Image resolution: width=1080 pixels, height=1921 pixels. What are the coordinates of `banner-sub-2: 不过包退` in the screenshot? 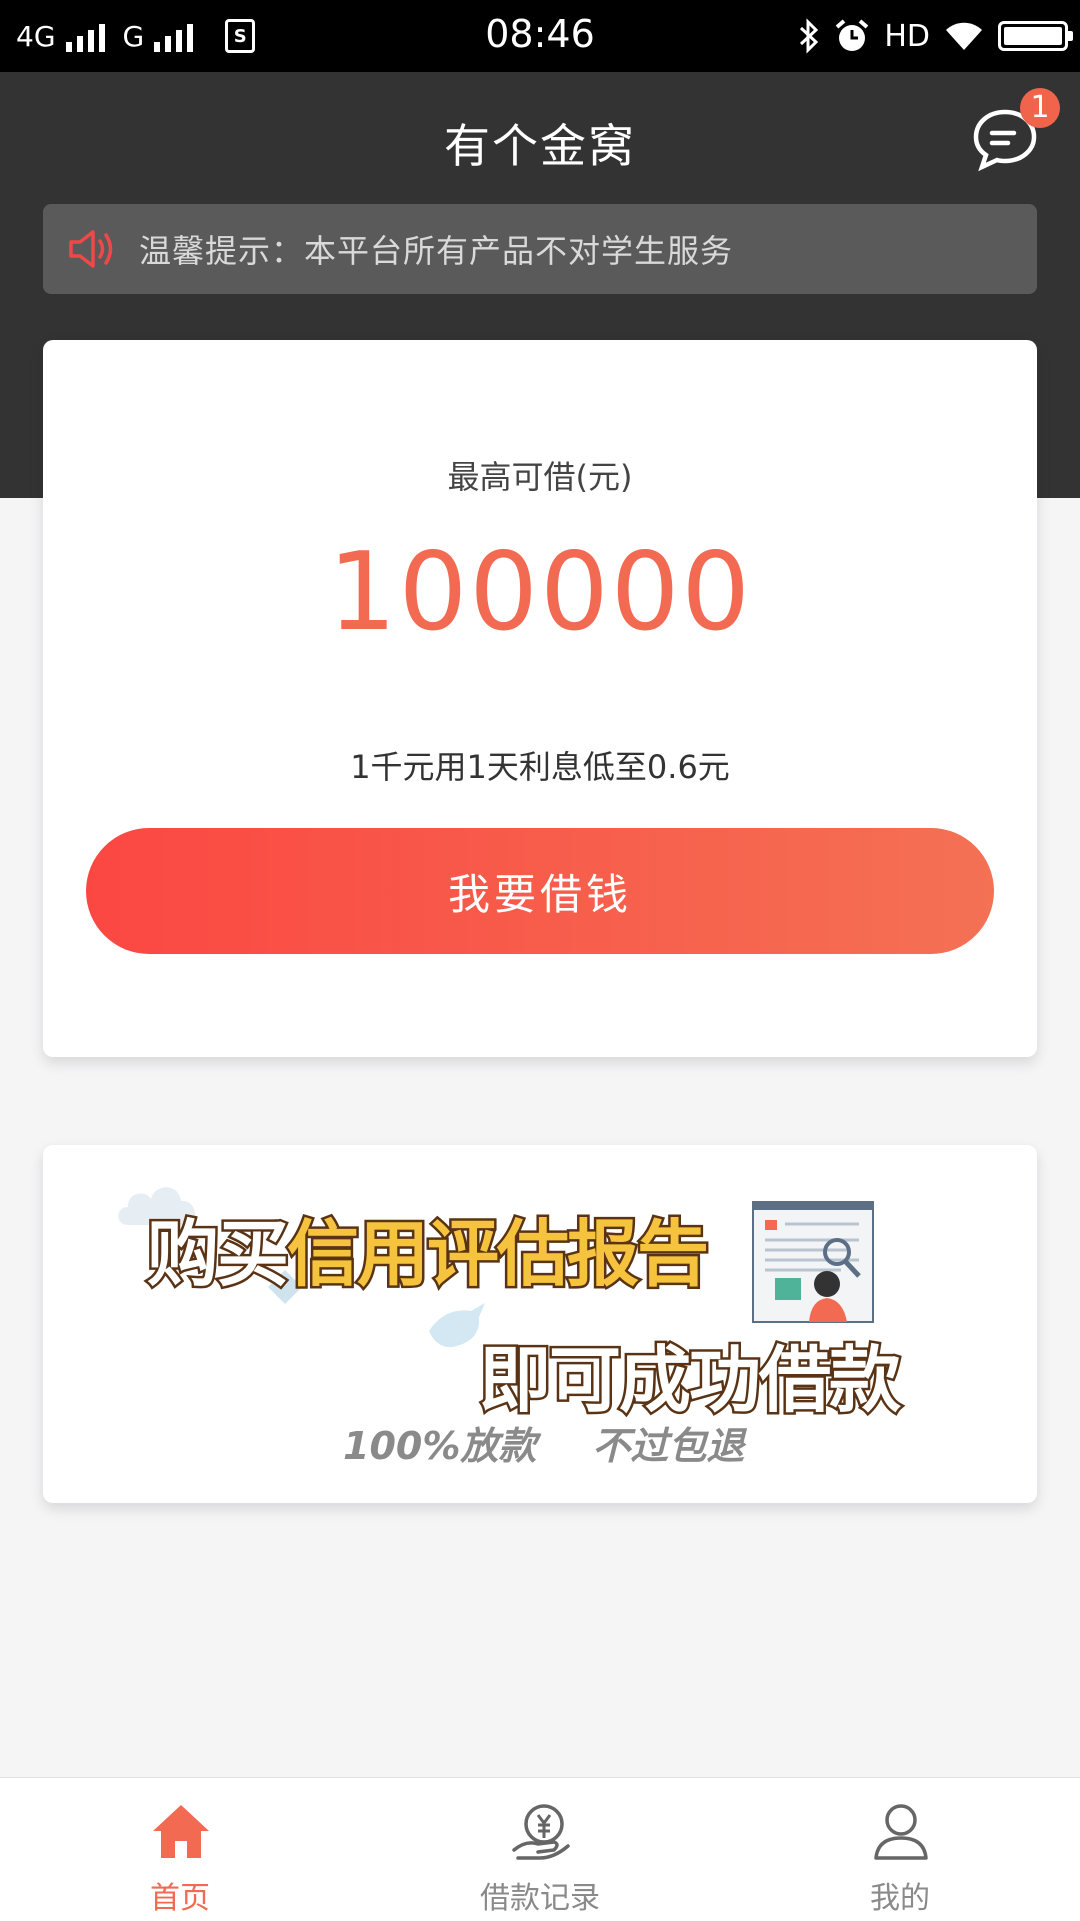 It's located at (668, 1446).